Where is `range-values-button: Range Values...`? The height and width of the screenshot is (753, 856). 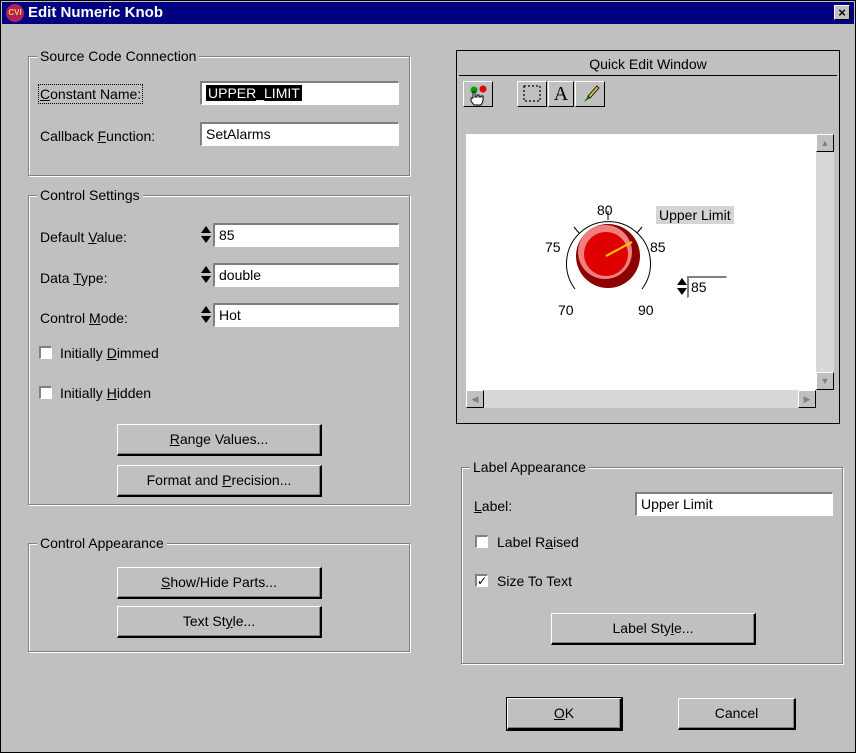 range-values-button: Range Values... is located at coordinates (219, 440).